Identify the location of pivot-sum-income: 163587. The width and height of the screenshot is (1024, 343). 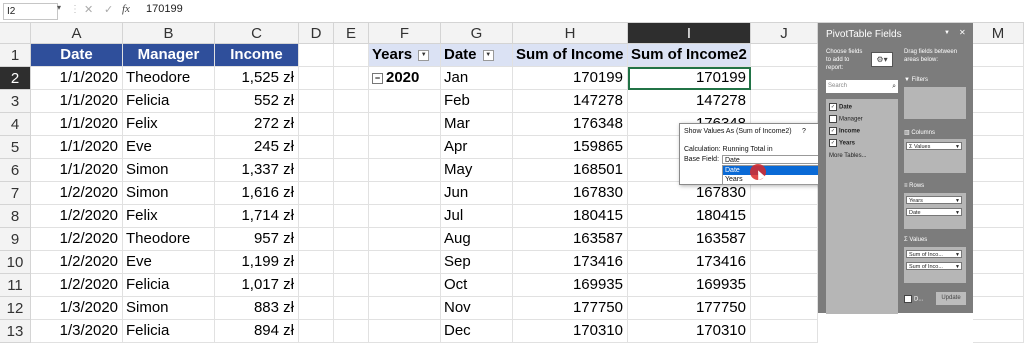
(570, 239).